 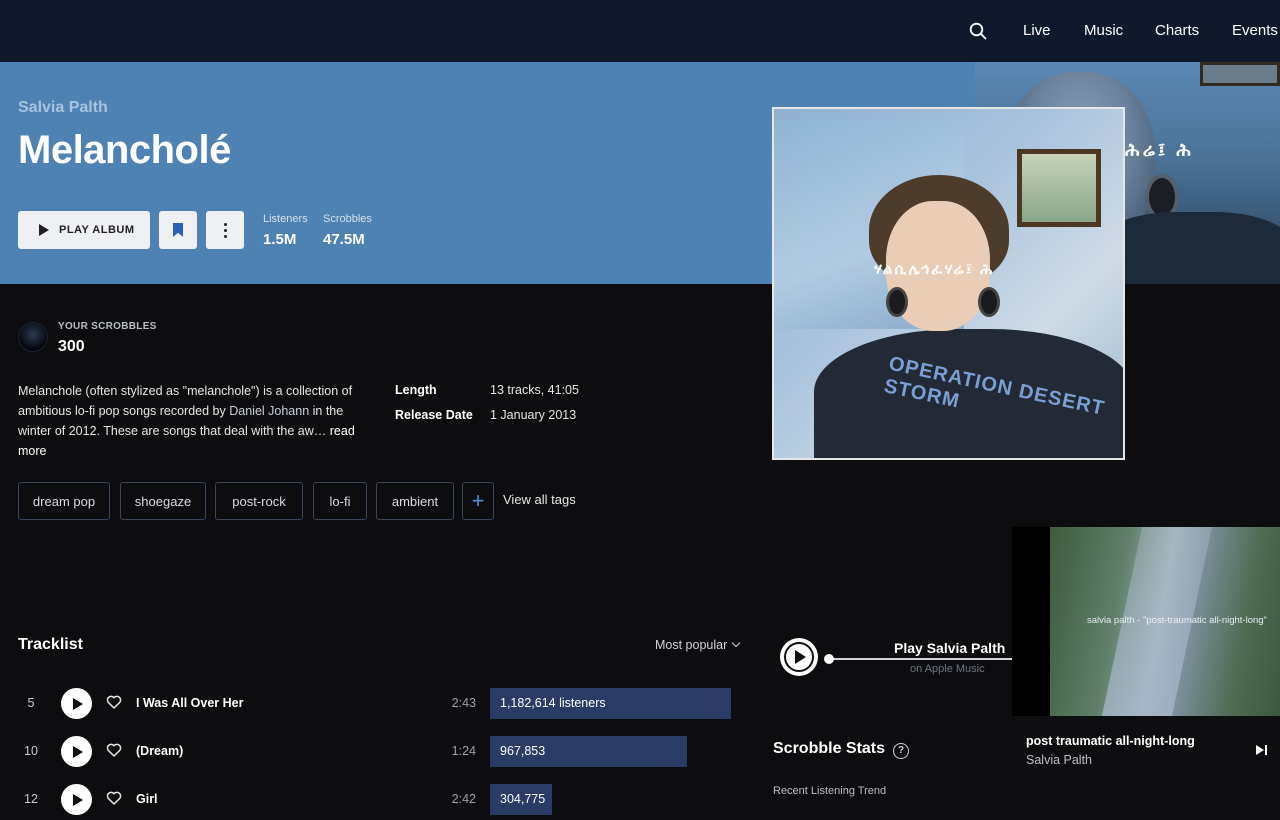 I want to click on track-listeners-bar: 967,853, so click(x=588, y=751).